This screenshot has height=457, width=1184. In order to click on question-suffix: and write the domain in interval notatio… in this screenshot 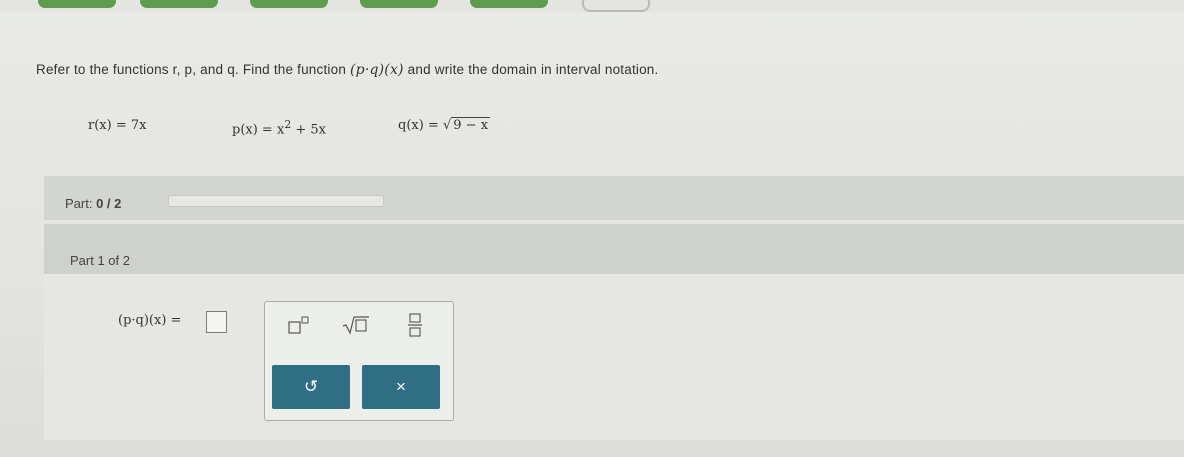, I will do `click(533, 69)`.